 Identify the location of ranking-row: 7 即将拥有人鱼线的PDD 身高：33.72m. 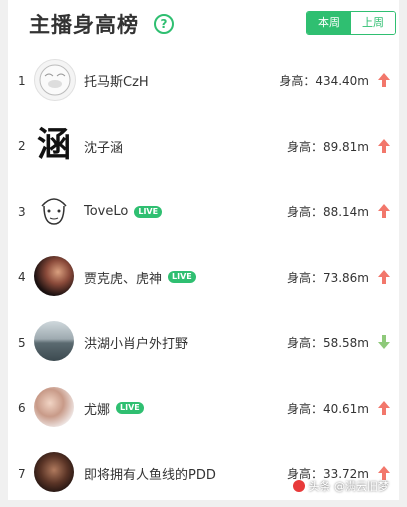
(203, 474).